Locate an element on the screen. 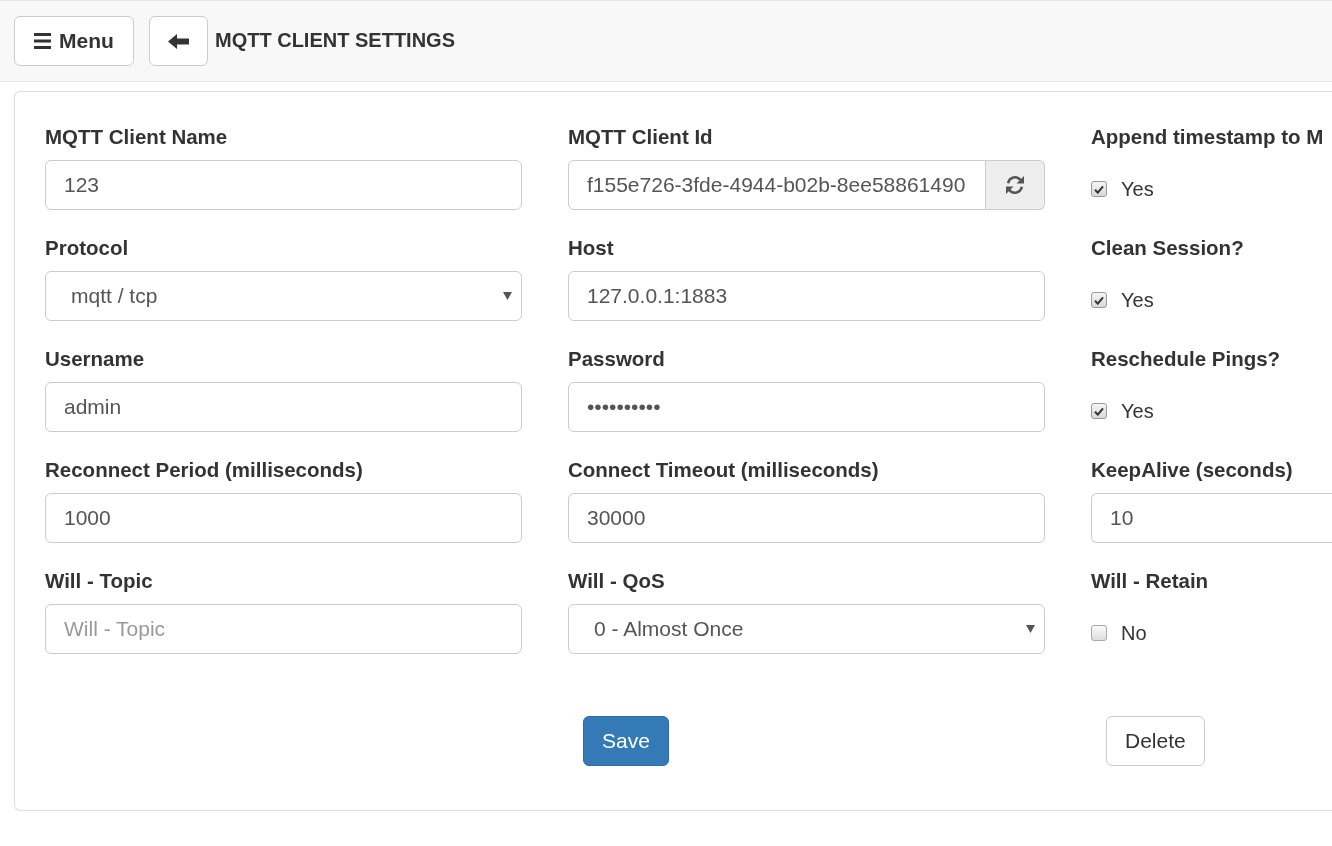  refresh-icon is located at coordinates (1015, 185).